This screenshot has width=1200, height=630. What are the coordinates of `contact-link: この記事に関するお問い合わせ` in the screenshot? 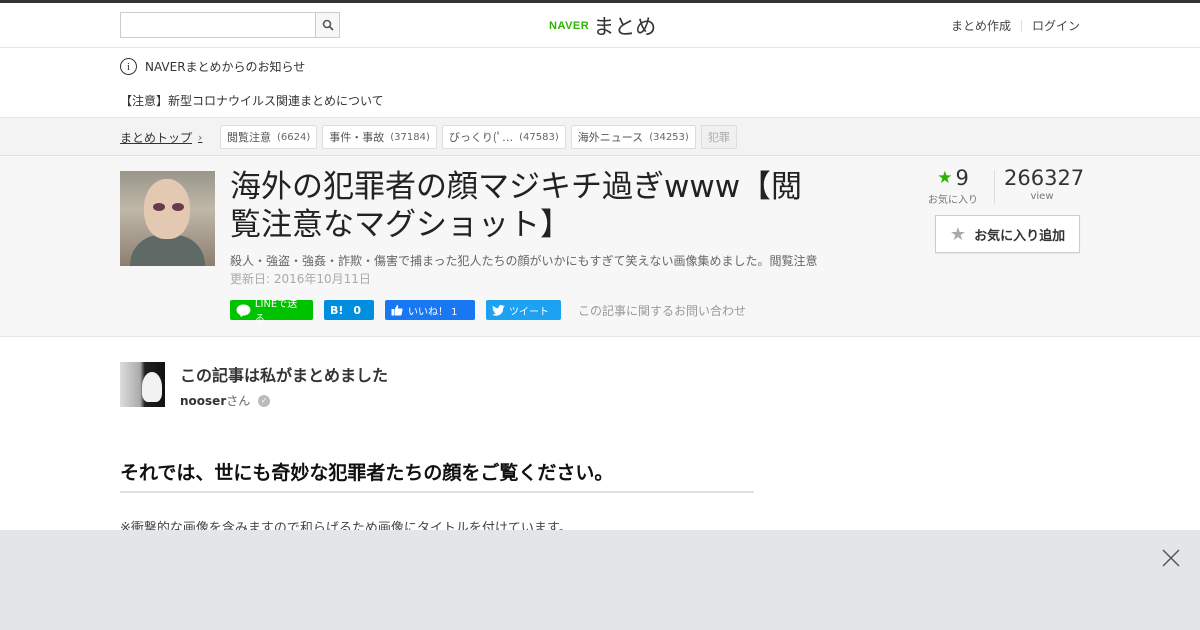 It's located at (662, 310).